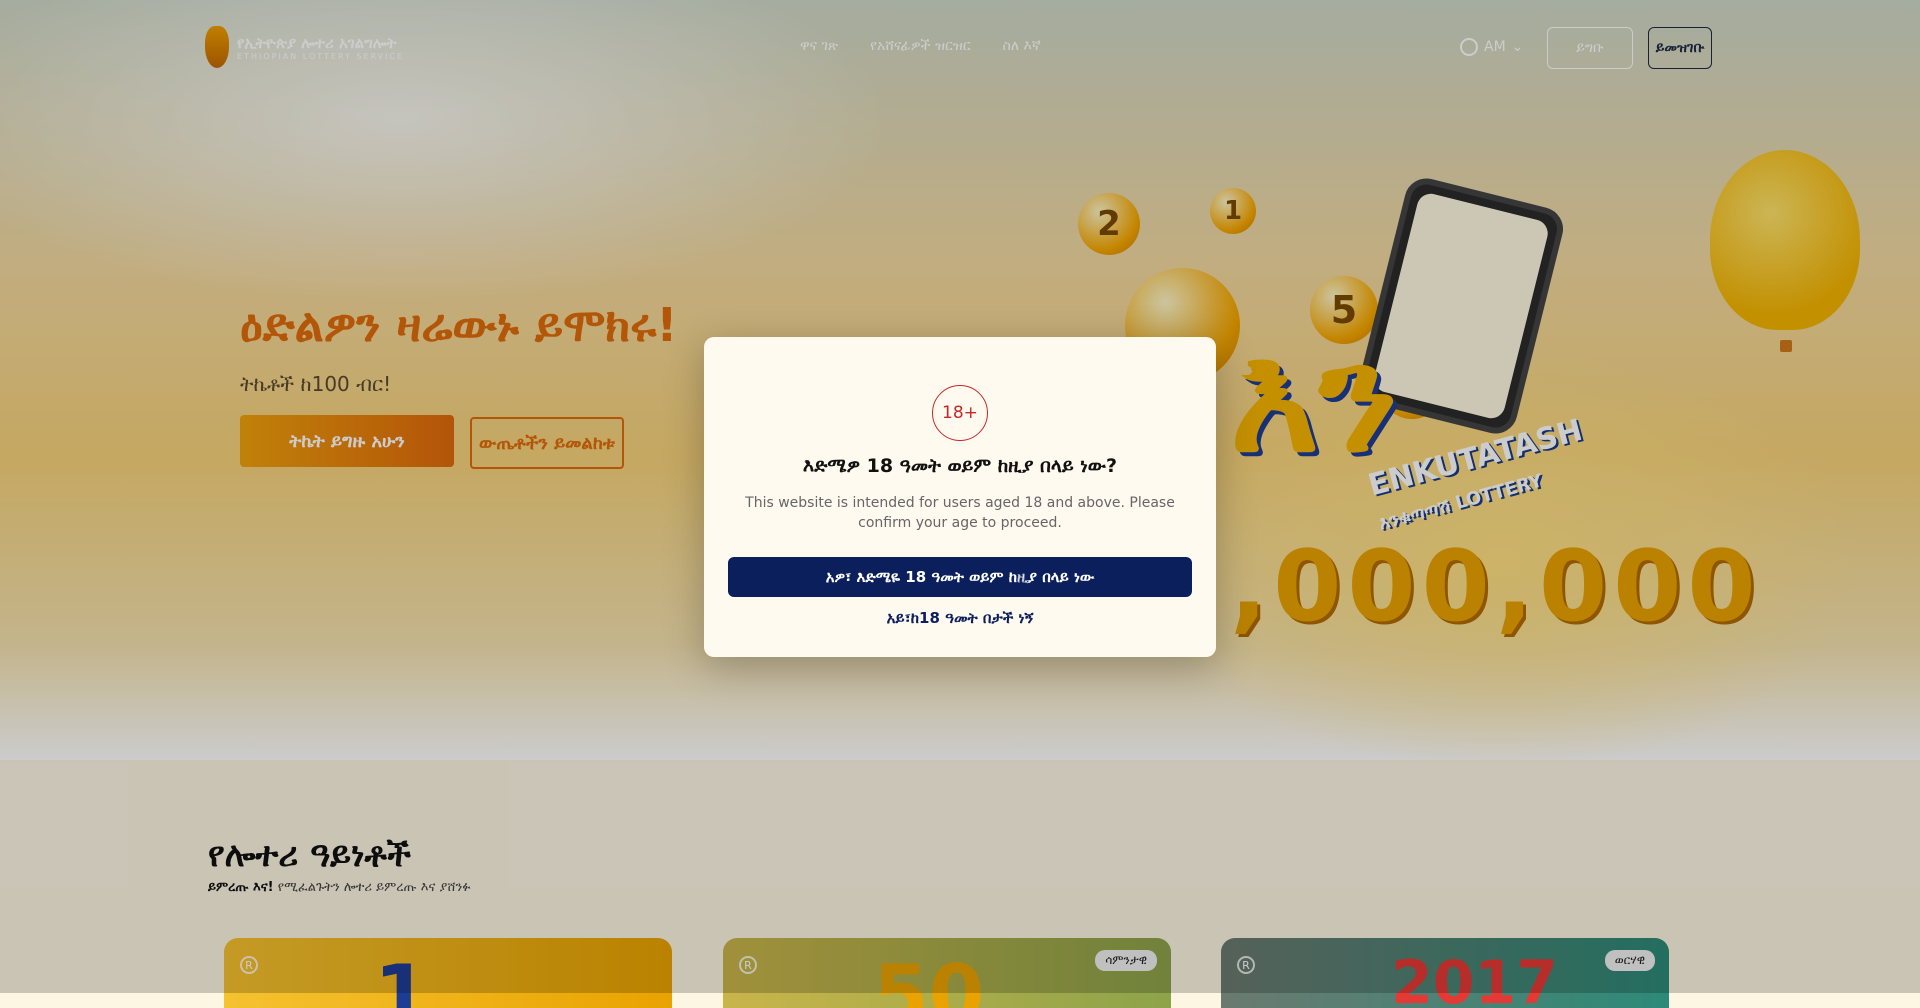 The width and height of the screenshot is (1920, 1008). Describe the element at coordinates (960, 618) in the screenshot. I see `deny-age-link: አይ፣ከ18 ዓመት በታች ነኝ` at that location.